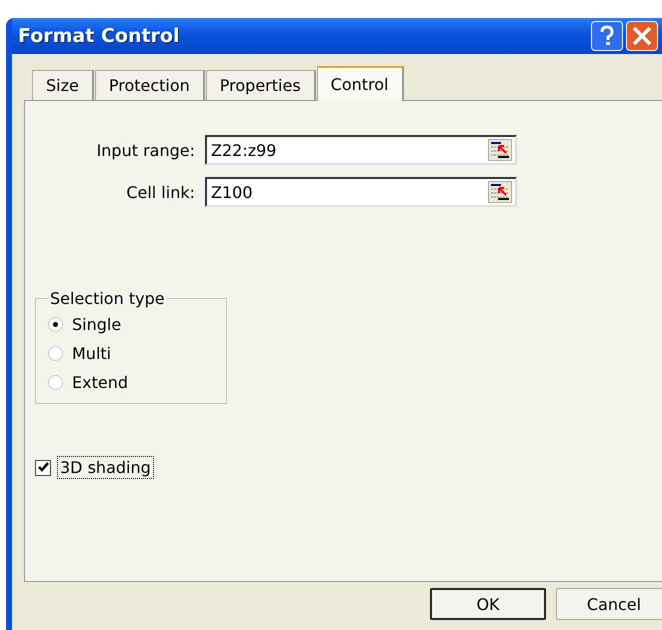 Image resolution: width=662 pixels, height=630 pixels. What do you see at coordinates (99, 36) in the screenshot?
I see `window-title: Format Control` at bounding box center [99, 36].